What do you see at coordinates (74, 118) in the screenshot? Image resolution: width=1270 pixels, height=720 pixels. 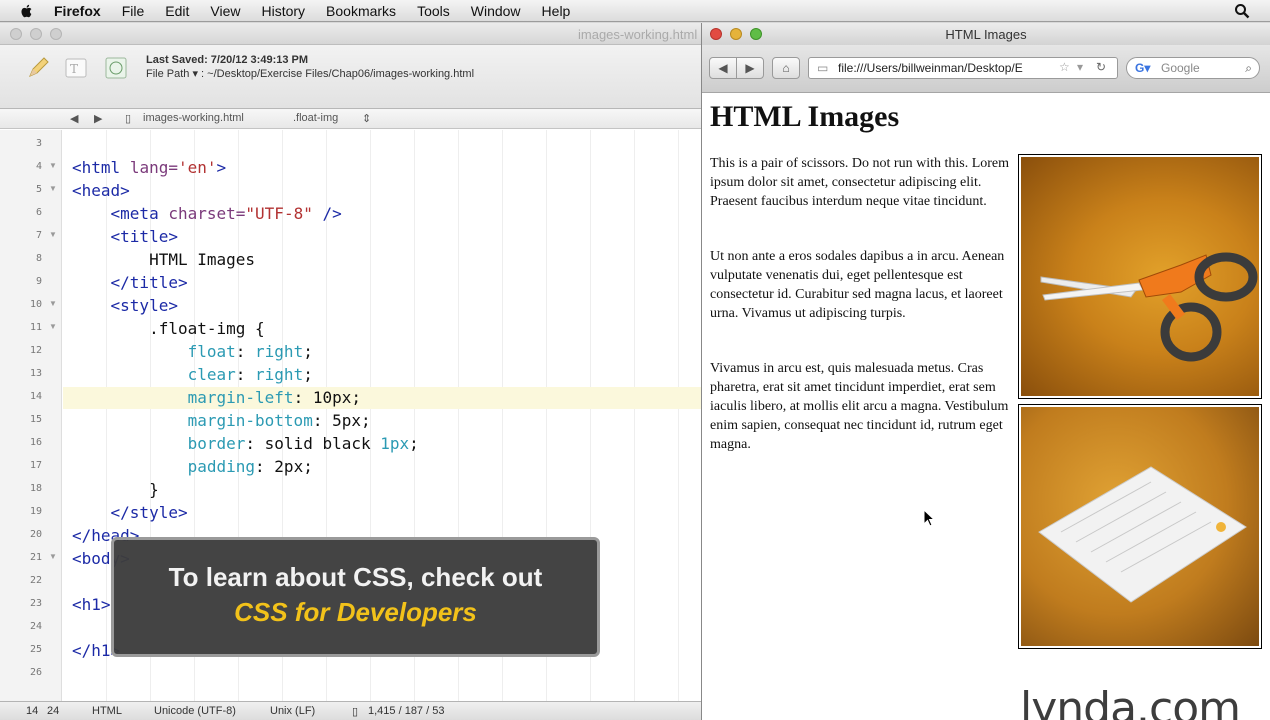 I see `back-arrow-icon: ◀` at bounding box center [74, 118].